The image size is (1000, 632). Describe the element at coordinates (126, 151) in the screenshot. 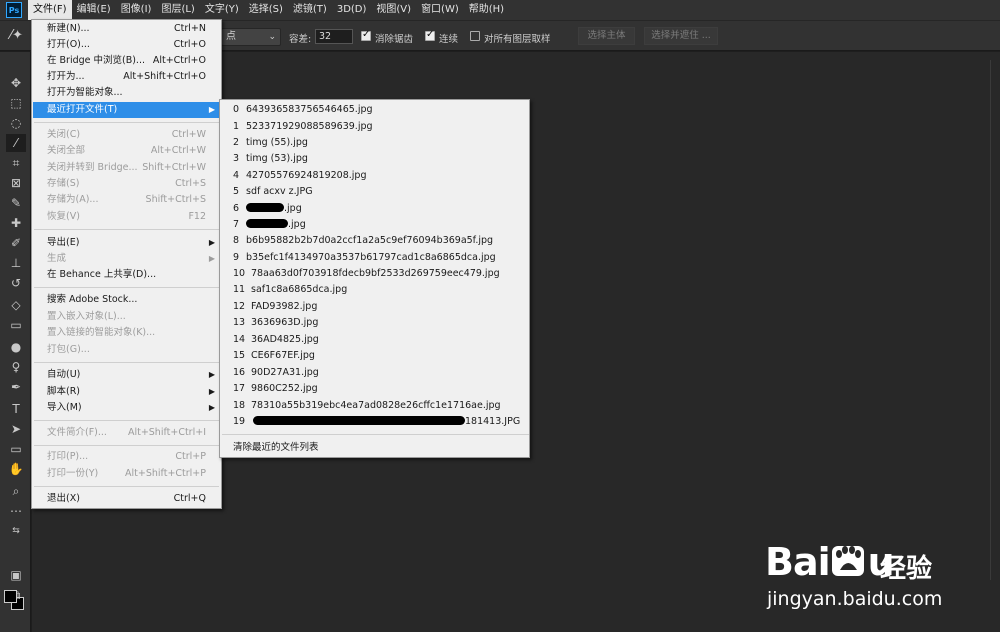

I see `menu-item-close-all: 关闭全部 Alt+Ctrl+W` at that location.